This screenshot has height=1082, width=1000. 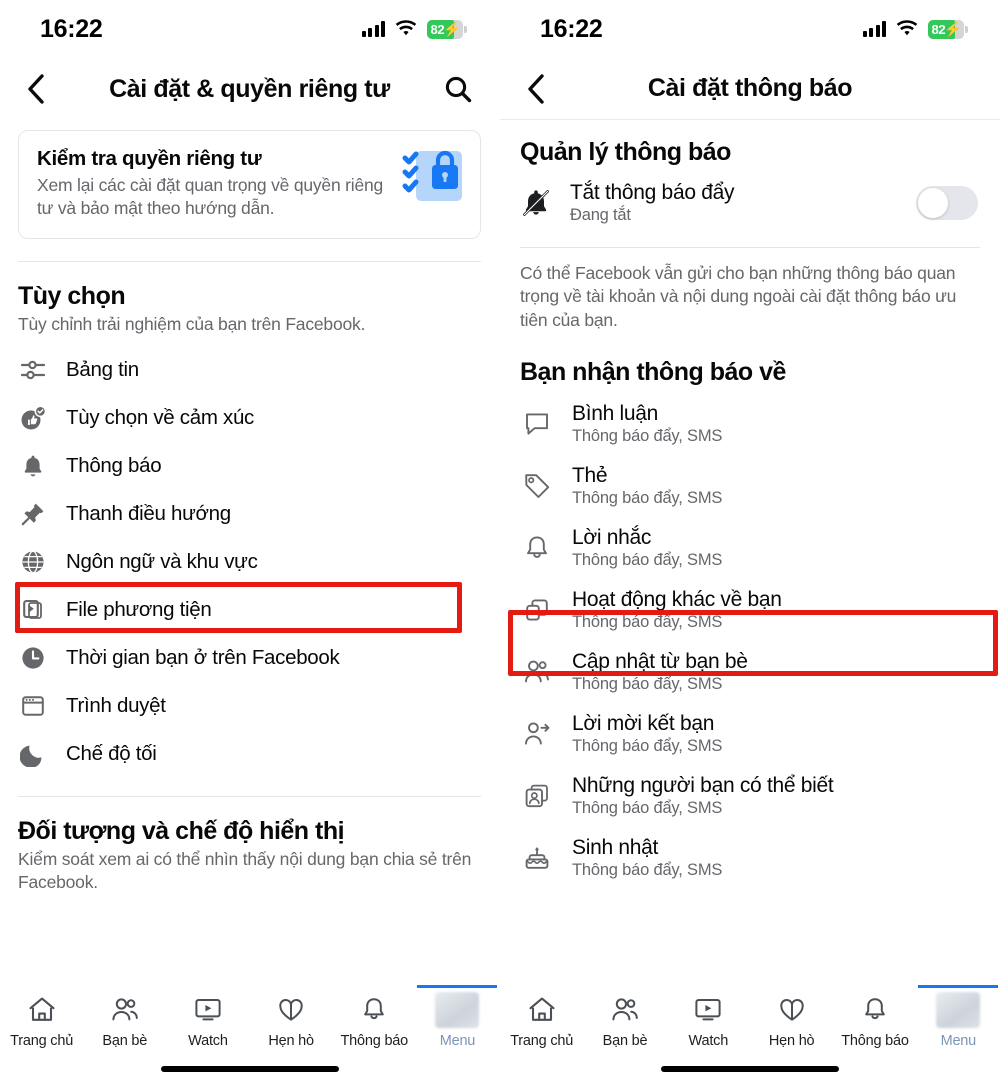 What do you see at coordinates (750, 203) in the screenshot?
I see `mute-push-notifications-row: Tắt thông báo đẩy Đang tắt` at bounding box center [750, 203].